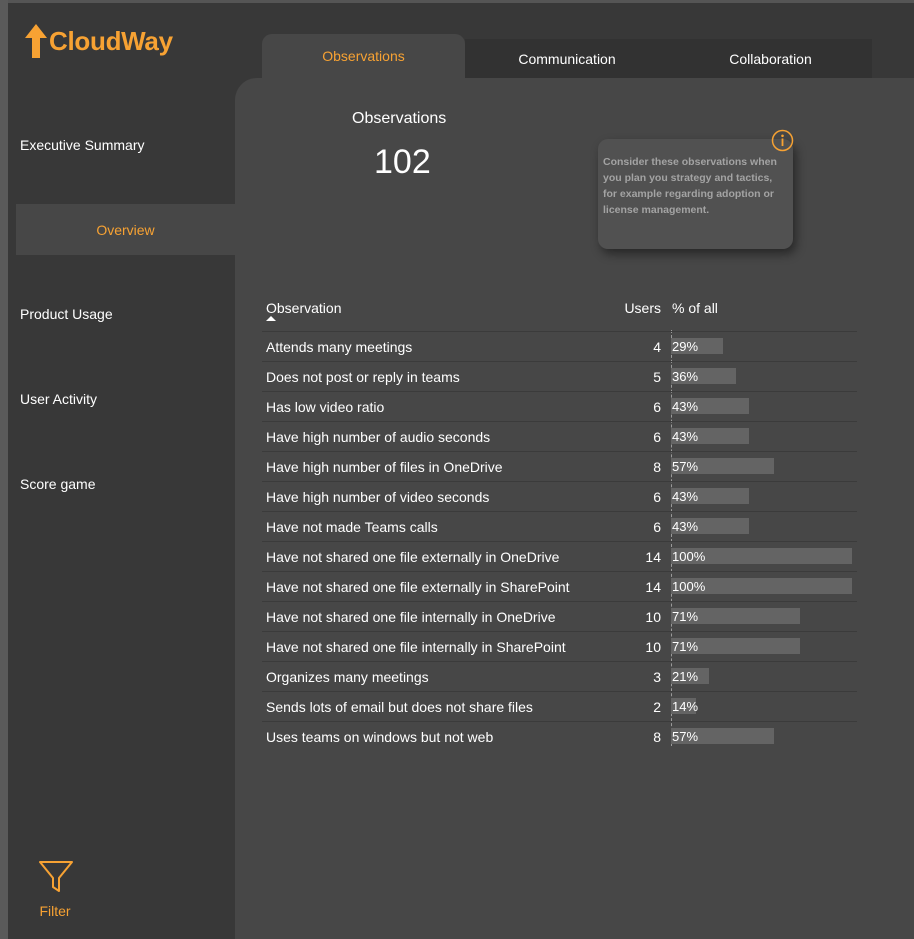 The width and height of the screenshot is (914, 939). What do you see at coordinates (402, 162) in the screenshot?
I see `kpi-value: 102` at bounding box center [402, 162].